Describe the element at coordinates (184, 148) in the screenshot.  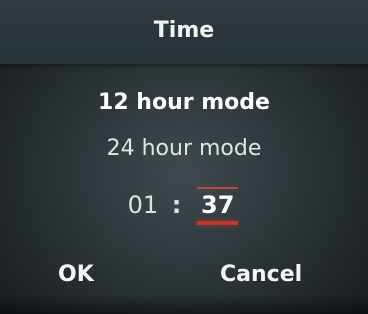
I see `option-24-hour-mode: 24 hour mode` at that location.